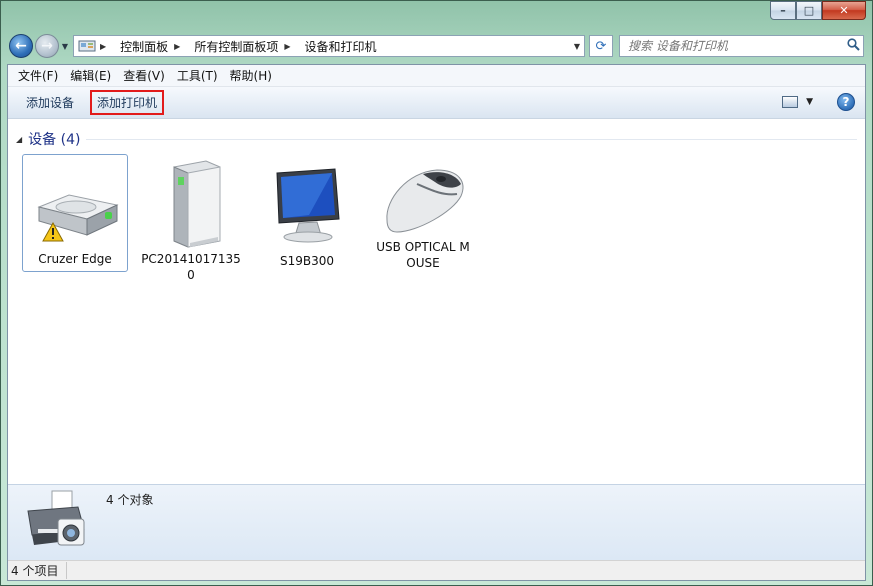 This screenshot has width=873, height=586. Describe the element at coordinates (809, 10) in the screenshot. I see `maximize-button: □` at that location.